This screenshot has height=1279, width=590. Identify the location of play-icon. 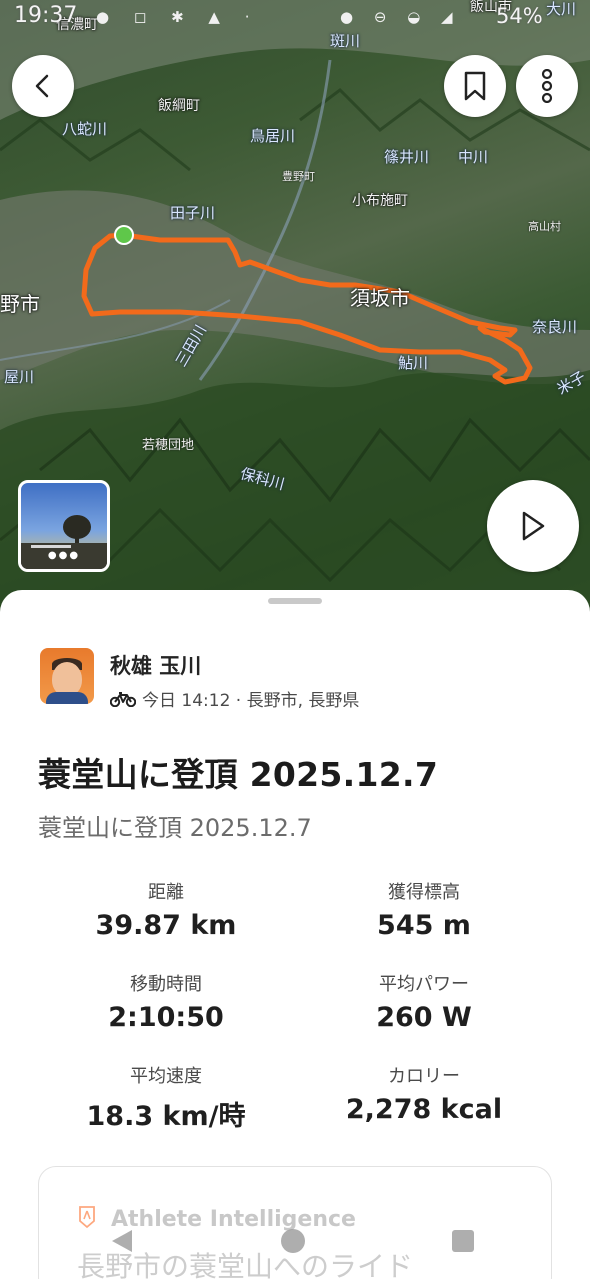
(533, 526).